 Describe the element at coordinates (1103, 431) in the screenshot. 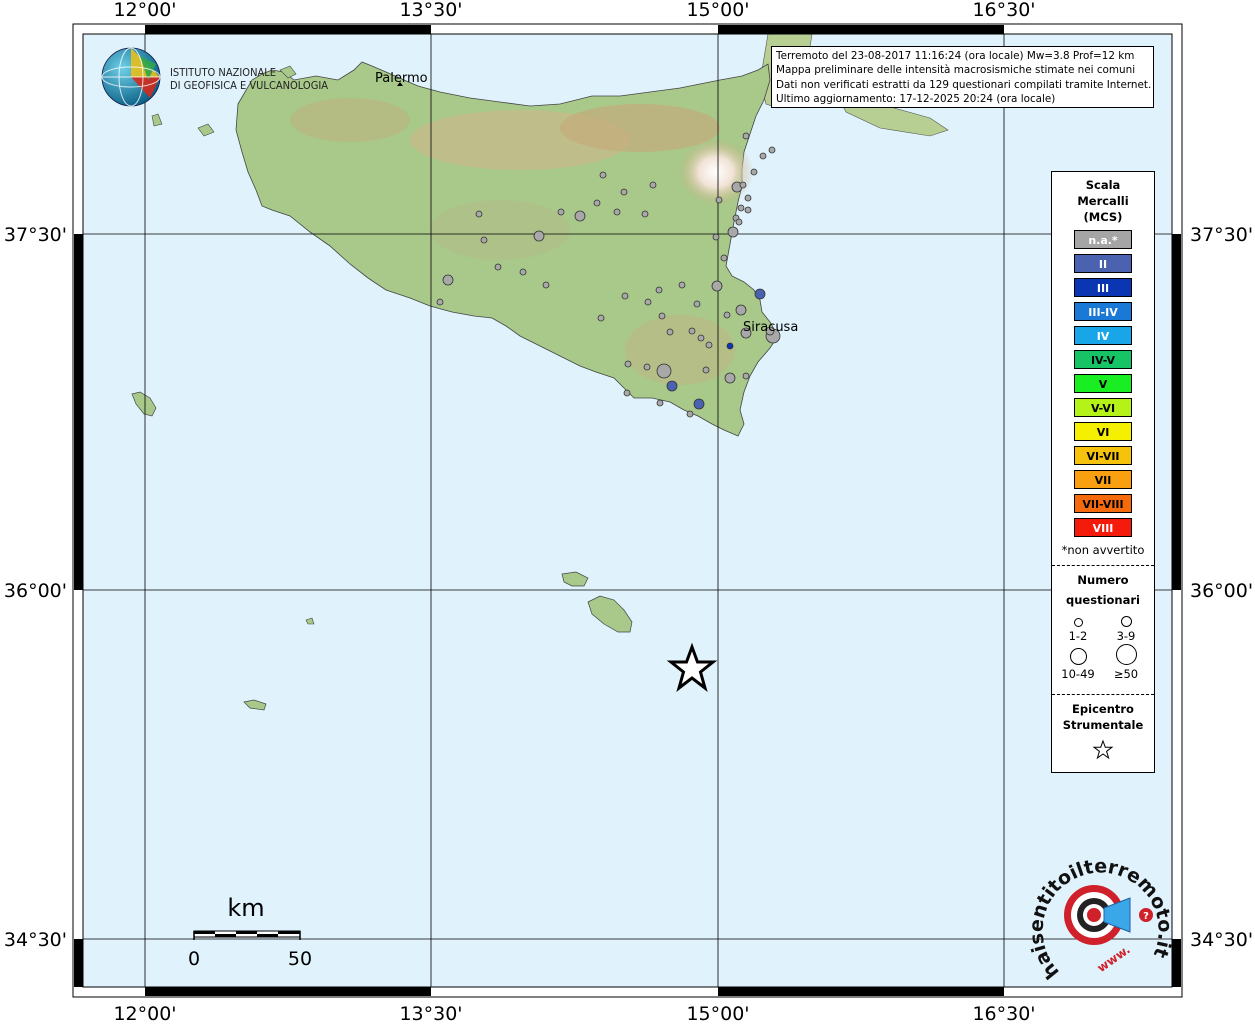

I see `intensity-swatch: VI` at that location.